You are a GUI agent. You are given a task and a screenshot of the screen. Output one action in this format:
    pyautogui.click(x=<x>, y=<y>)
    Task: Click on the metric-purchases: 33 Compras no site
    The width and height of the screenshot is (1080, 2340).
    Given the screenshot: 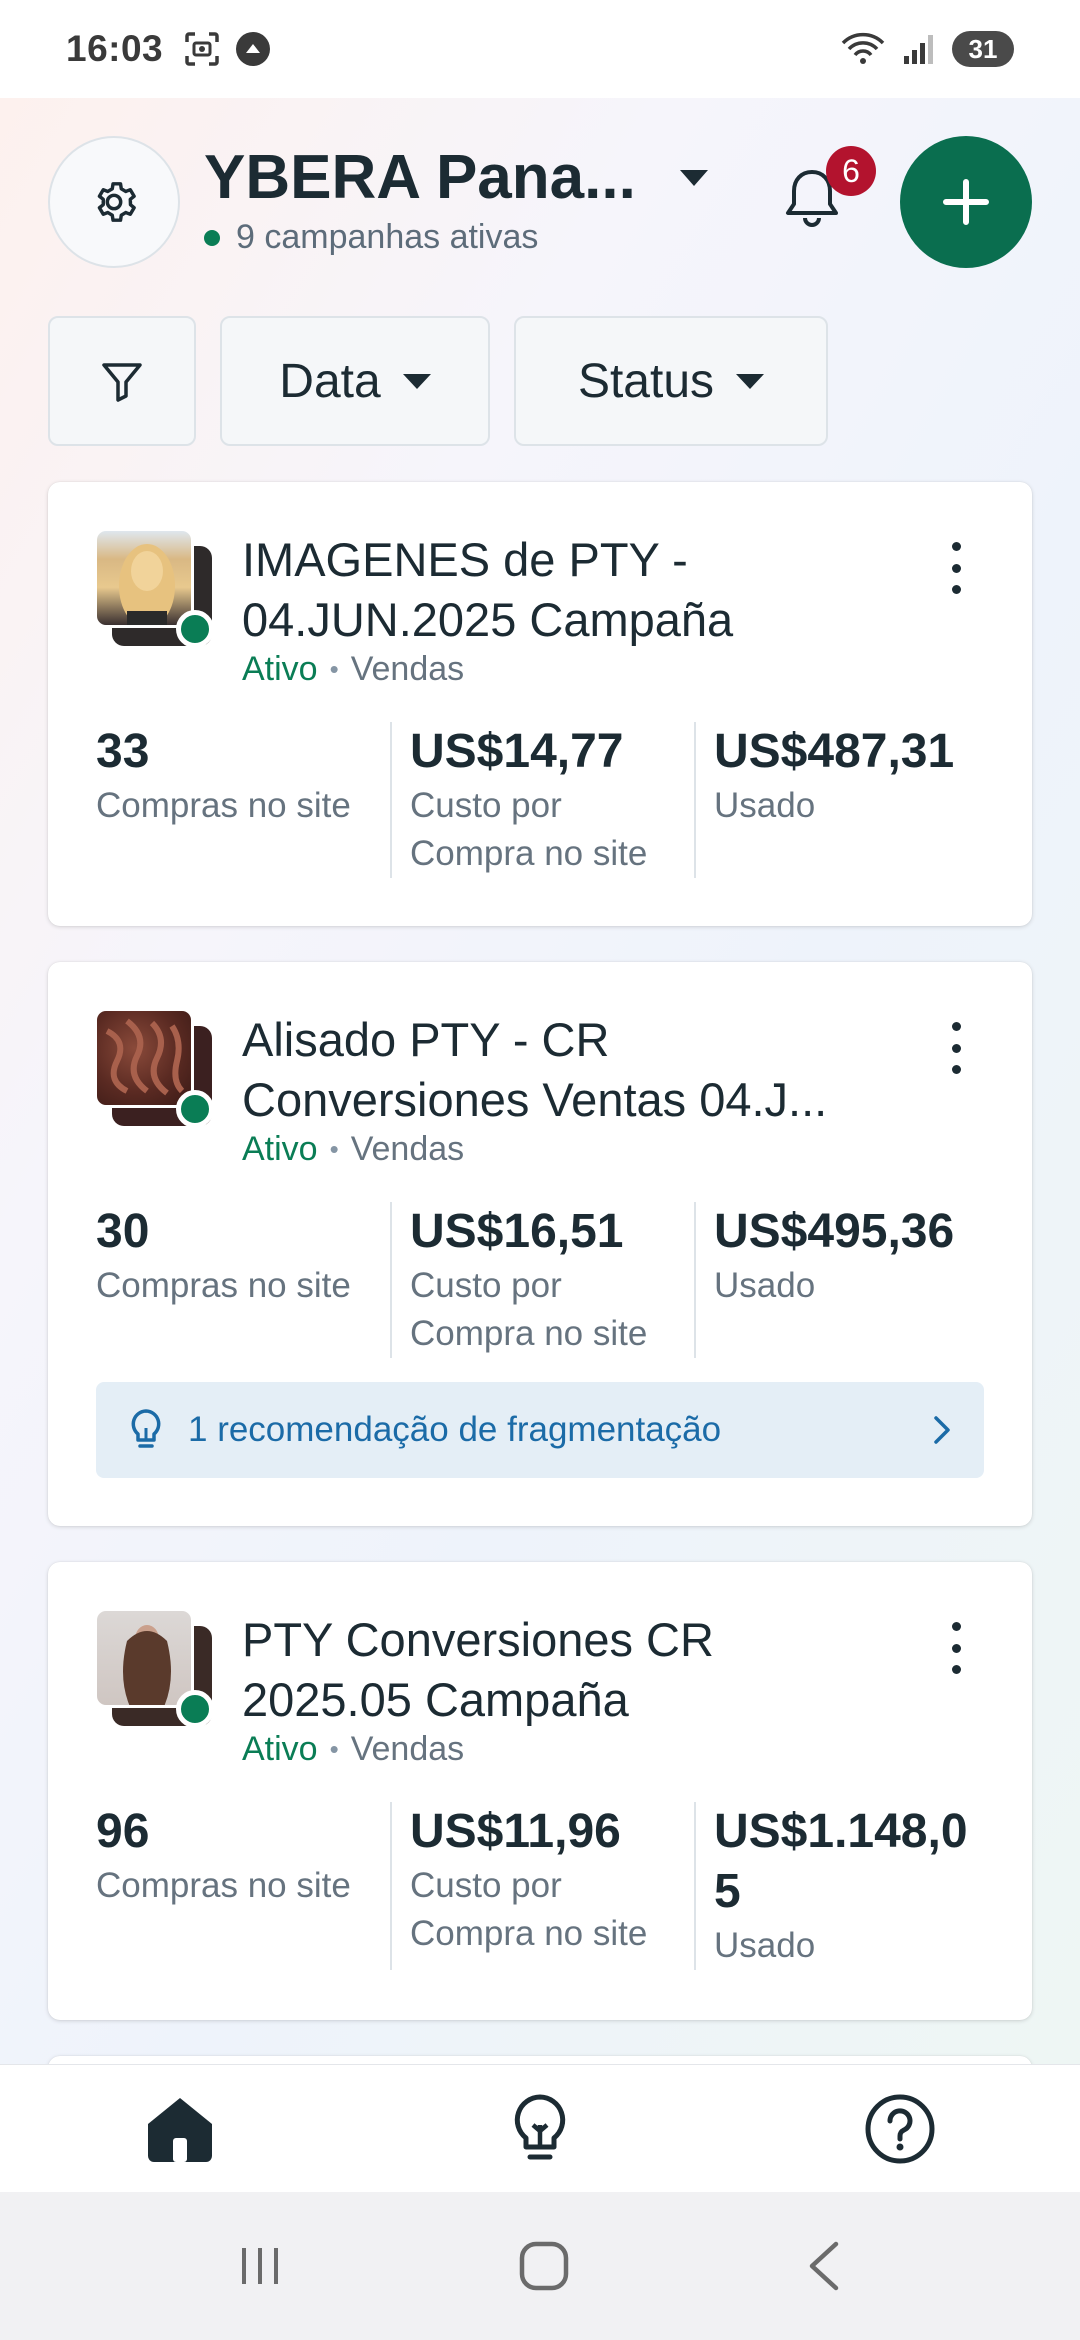 What is the action you would take?
    pyautogui.click(x=223, y=775)
    